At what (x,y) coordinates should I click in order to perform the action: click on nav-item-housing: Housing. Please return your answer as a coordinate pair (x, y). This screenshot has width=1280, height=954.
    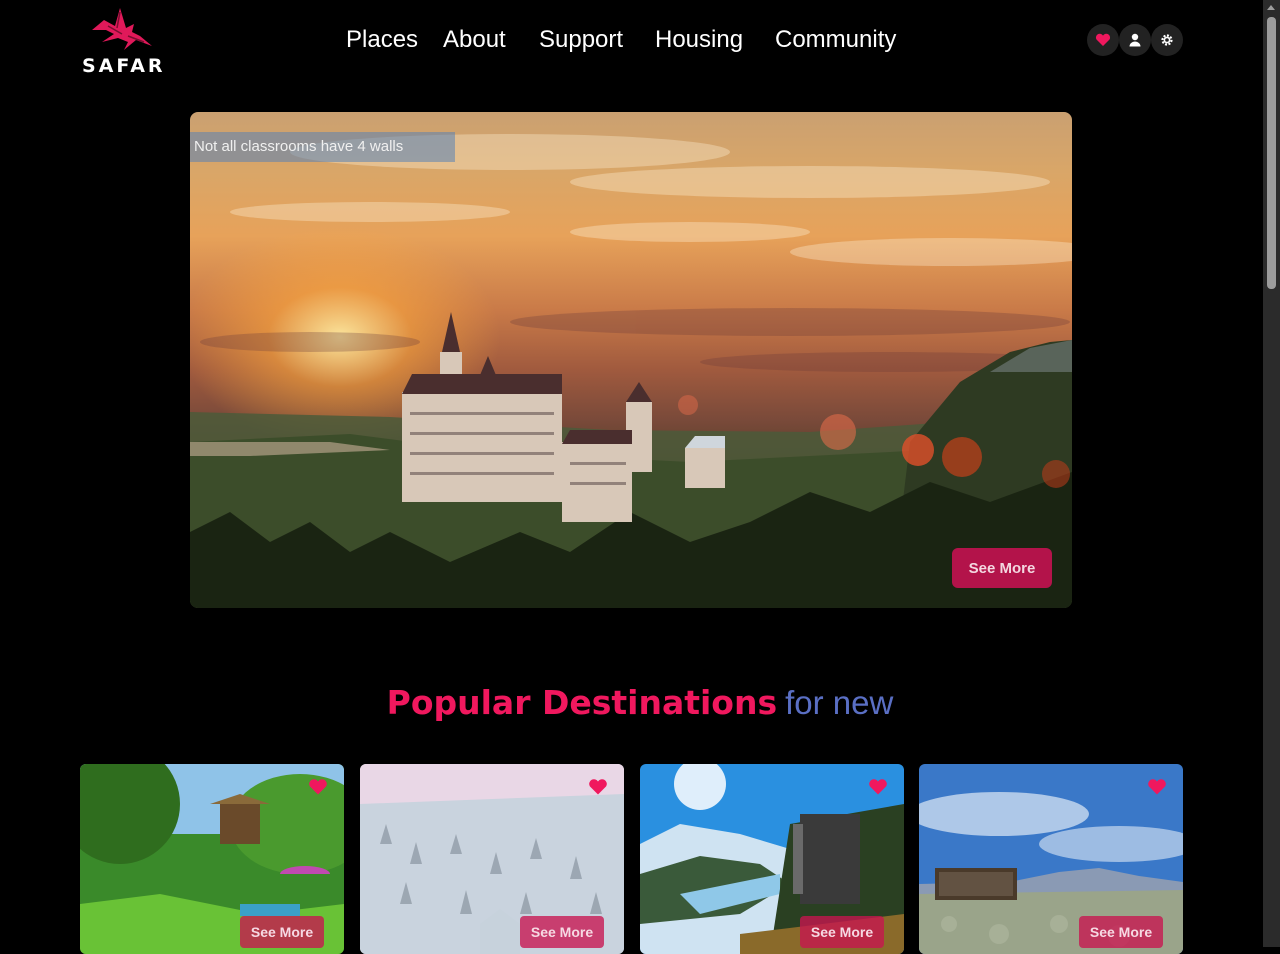
    Looking at the image, I should click on (699, 40).